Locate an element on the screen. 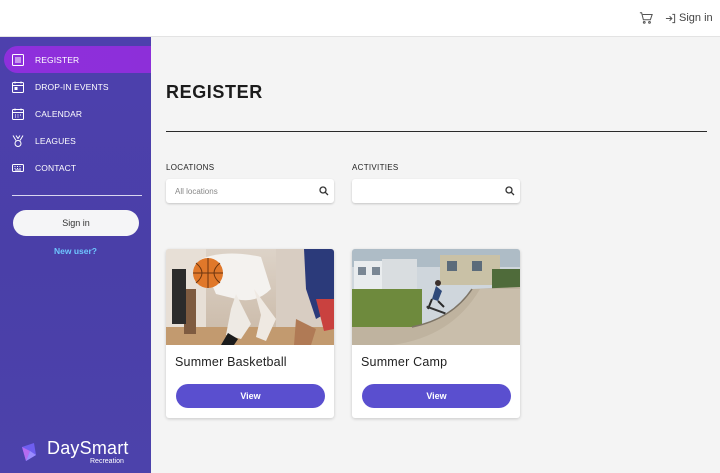  sidebar-item-label: CALENDAR is located at coordinates (59, 113).